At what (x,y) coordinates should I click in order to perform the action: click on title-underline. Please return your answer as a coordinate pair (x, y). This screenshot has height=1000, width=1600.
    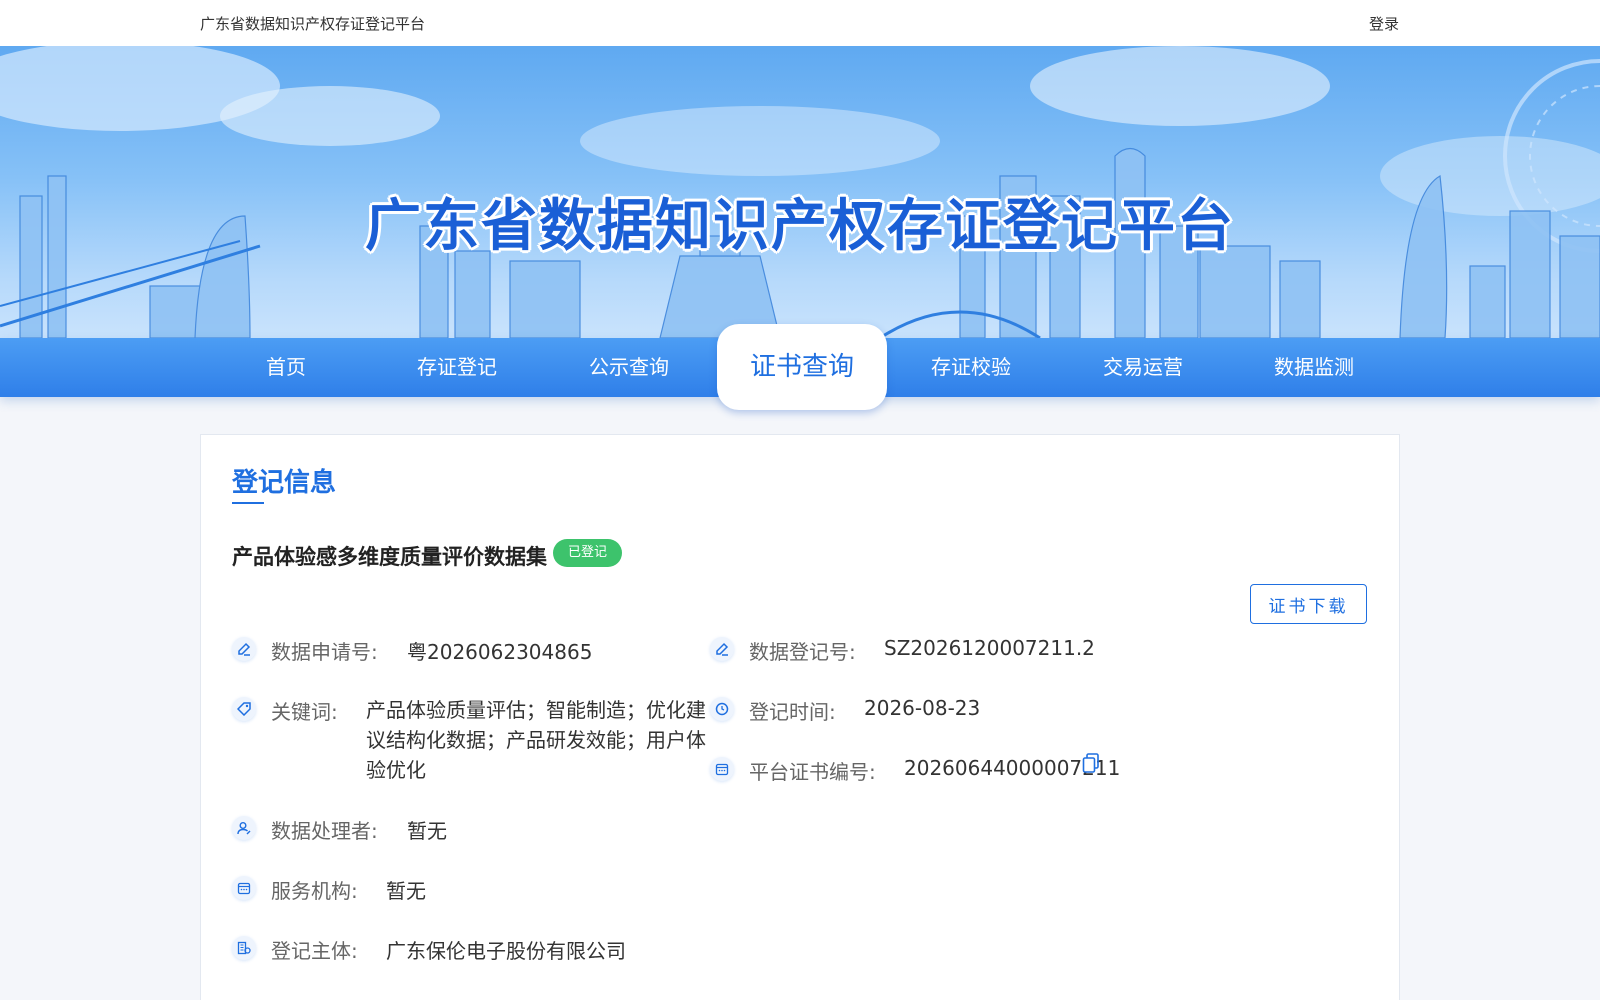
    Looking at the image, I should click on (248, 503).